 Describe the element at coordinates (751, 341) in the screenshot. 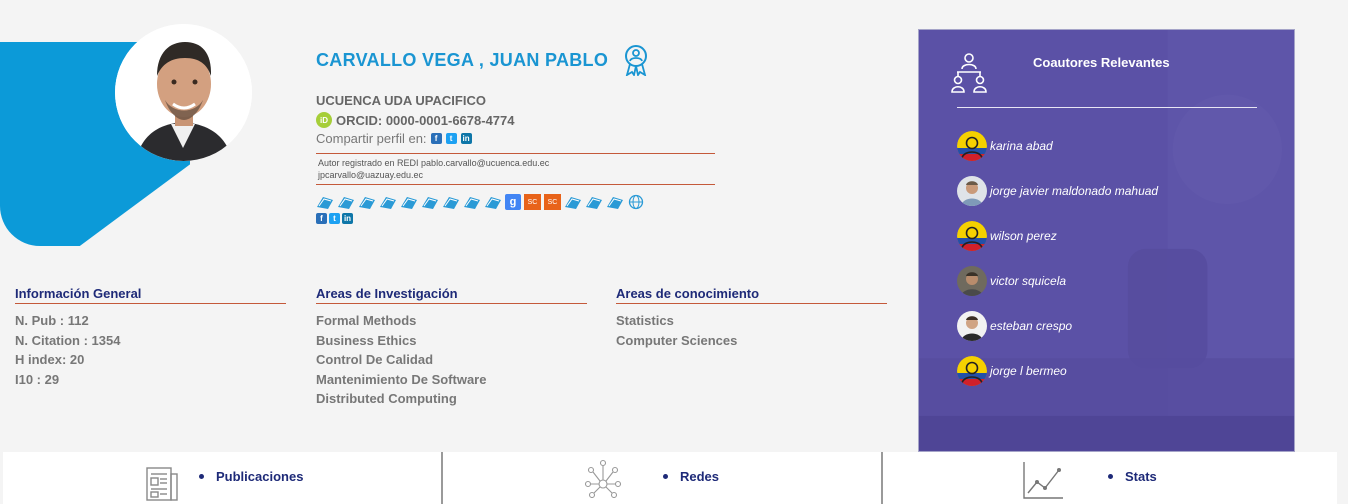

I see `knowledge-area-item: Computer Sciences` at that location.